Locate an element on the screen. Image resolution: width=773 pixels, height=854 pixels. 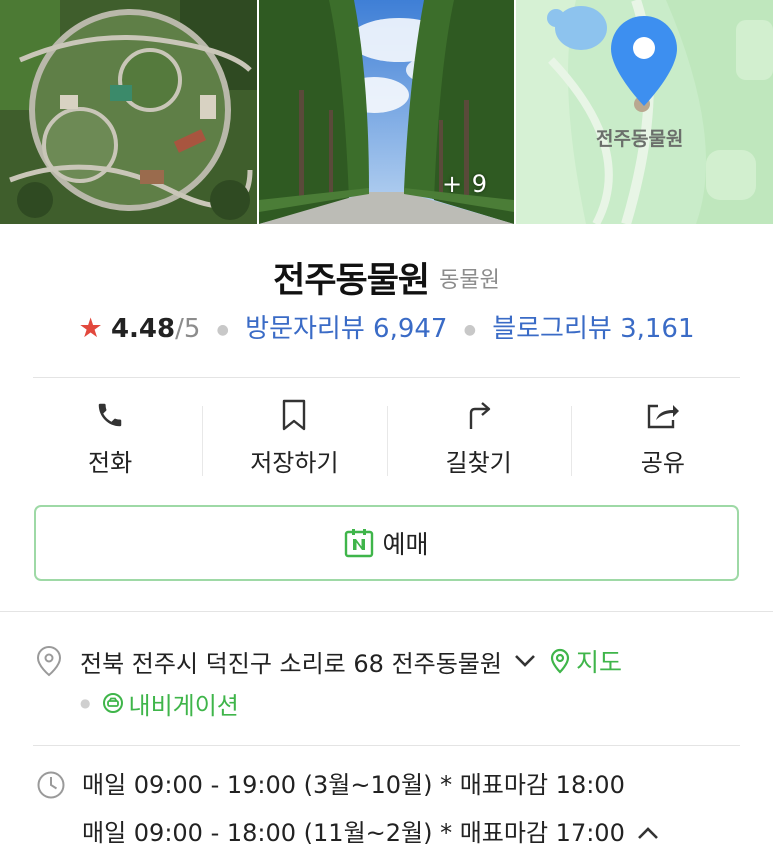
directions-icon is located at coordinates (479, 414).